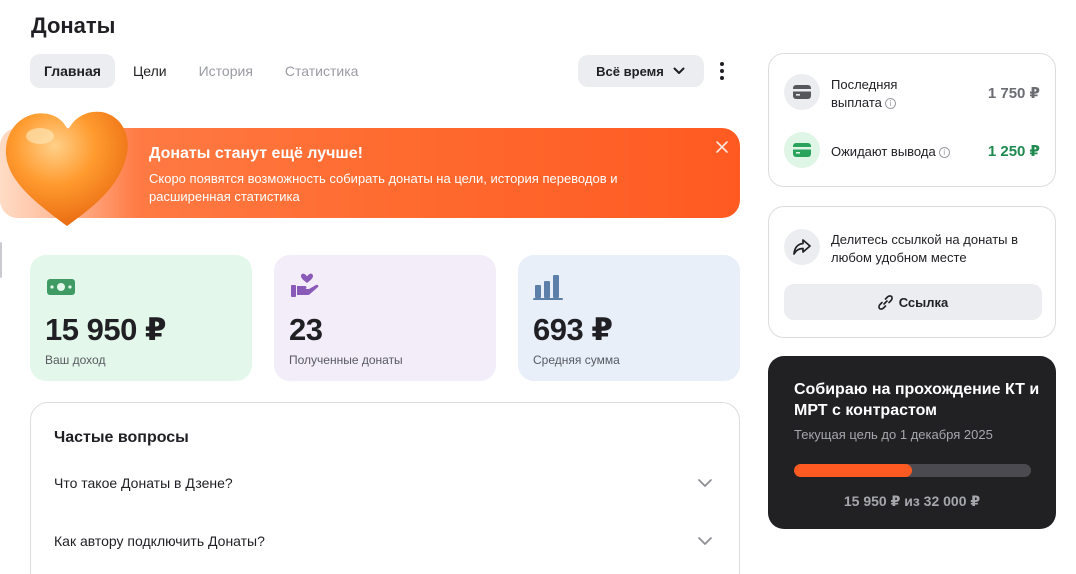  I want to click on faq-title: Частые вопросы, so click(121, 437).